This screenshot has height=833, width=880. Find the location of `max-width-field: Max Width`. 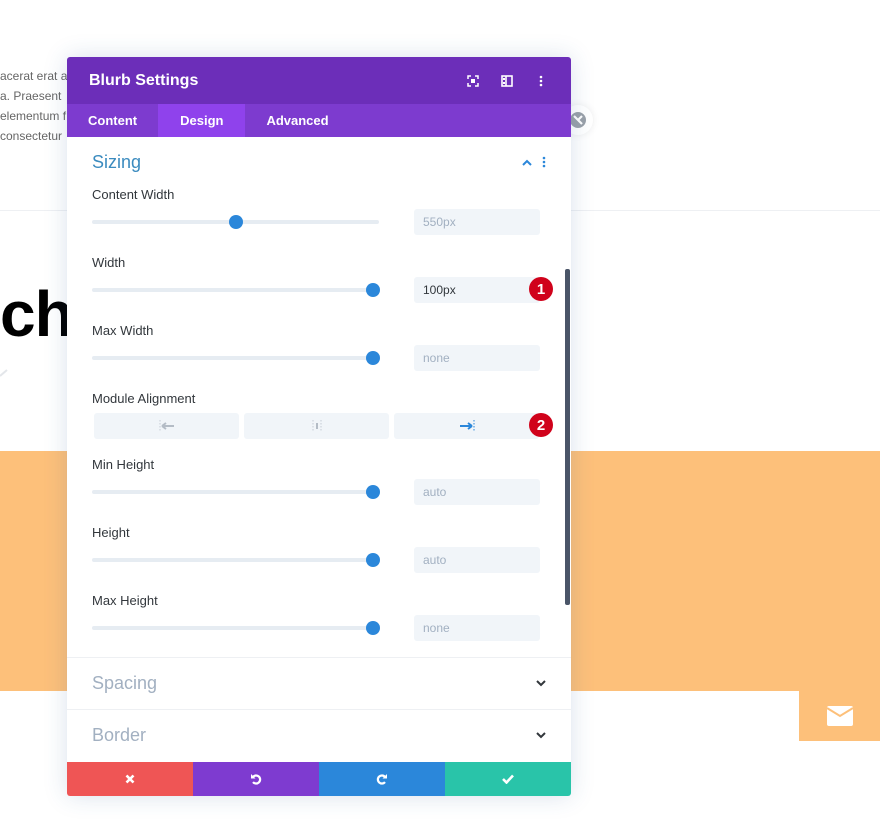

max-width-field: Max Width is located at coordinates (319, 357).